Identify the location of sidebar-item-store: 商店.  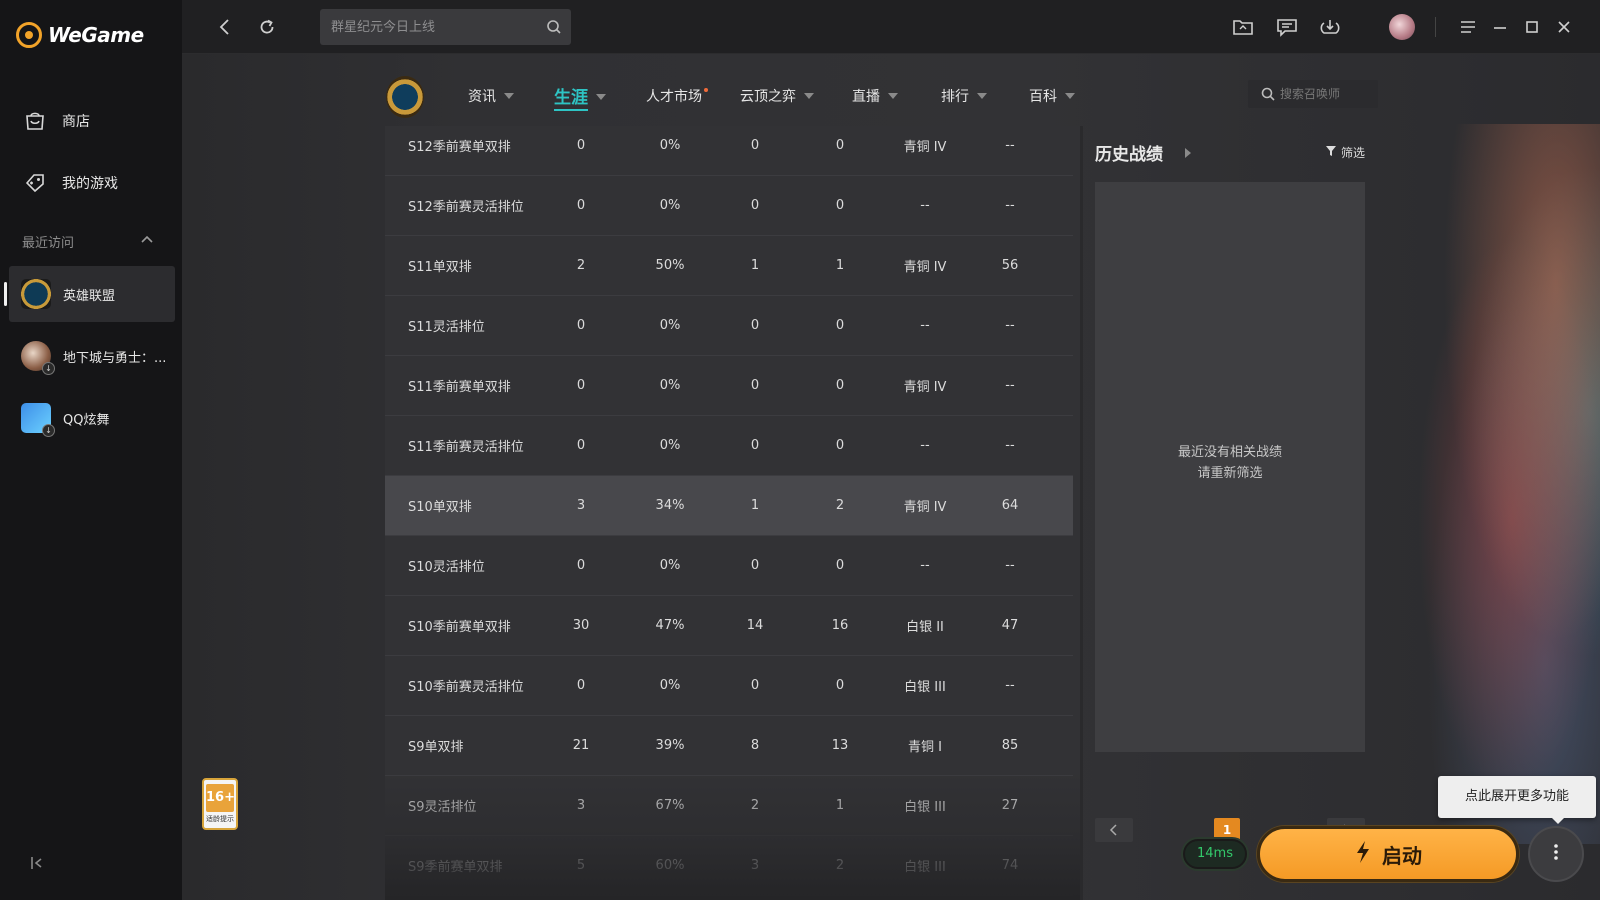
(56, 121).